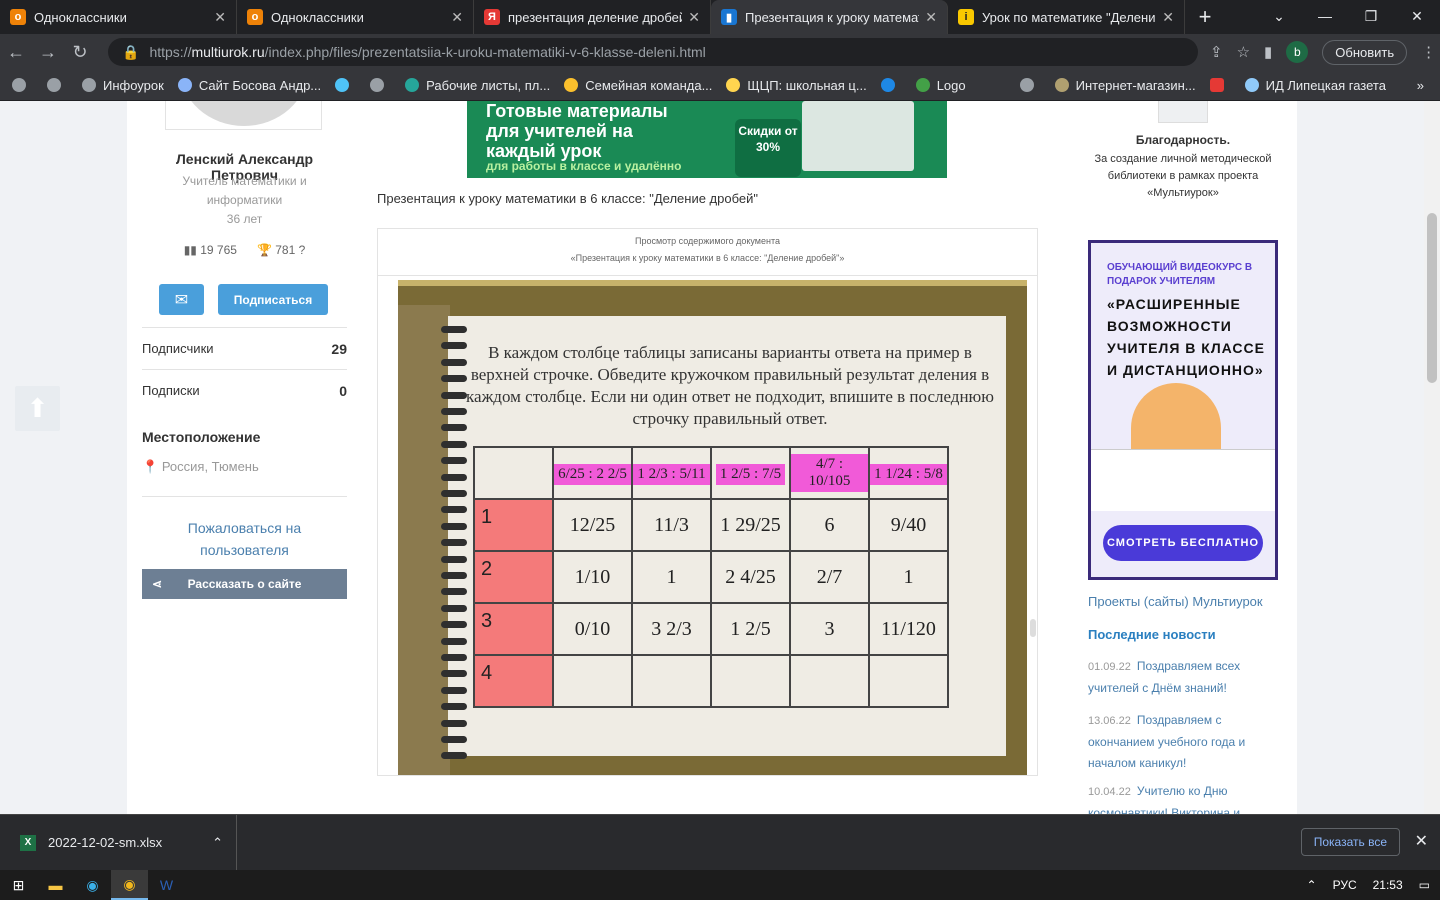  I want to click on answer-cell, so click(671, 681).